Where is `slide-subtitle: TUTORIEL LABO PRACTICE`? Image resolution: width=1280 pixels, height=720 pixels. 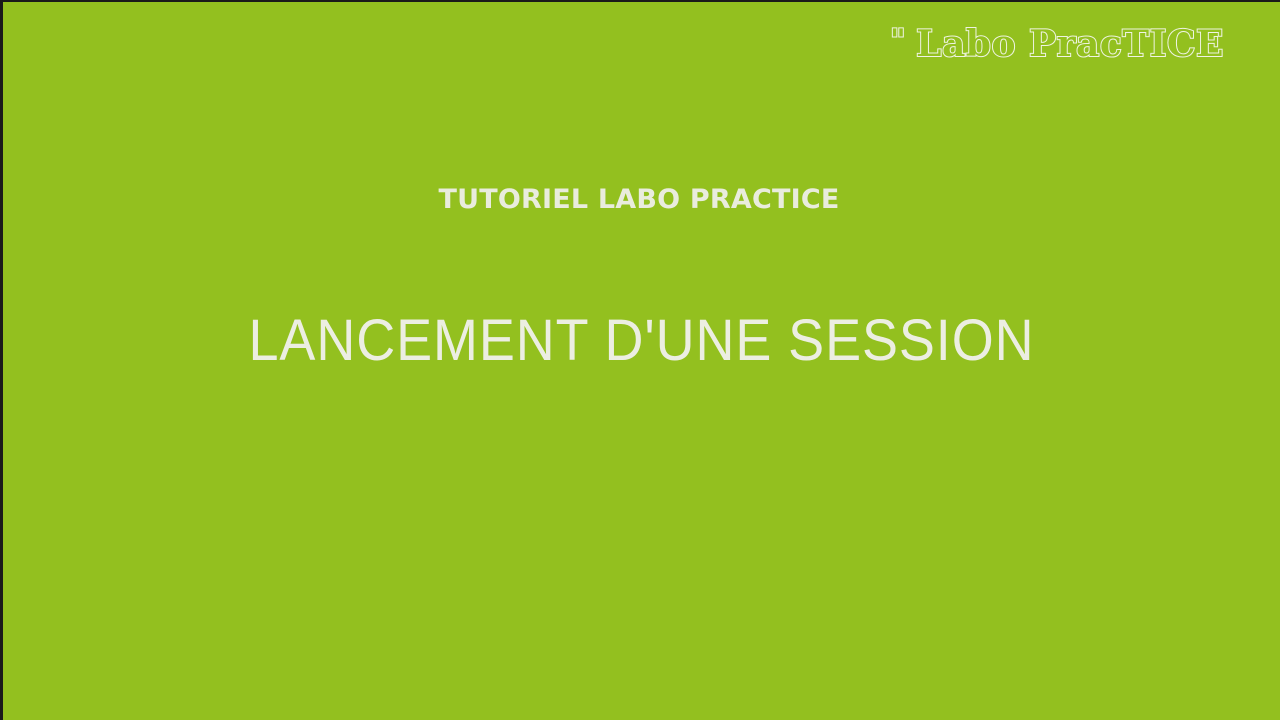 slide-subtitle: TUTORIEL LABO PRACTICE is located at coordinates (639, 199).